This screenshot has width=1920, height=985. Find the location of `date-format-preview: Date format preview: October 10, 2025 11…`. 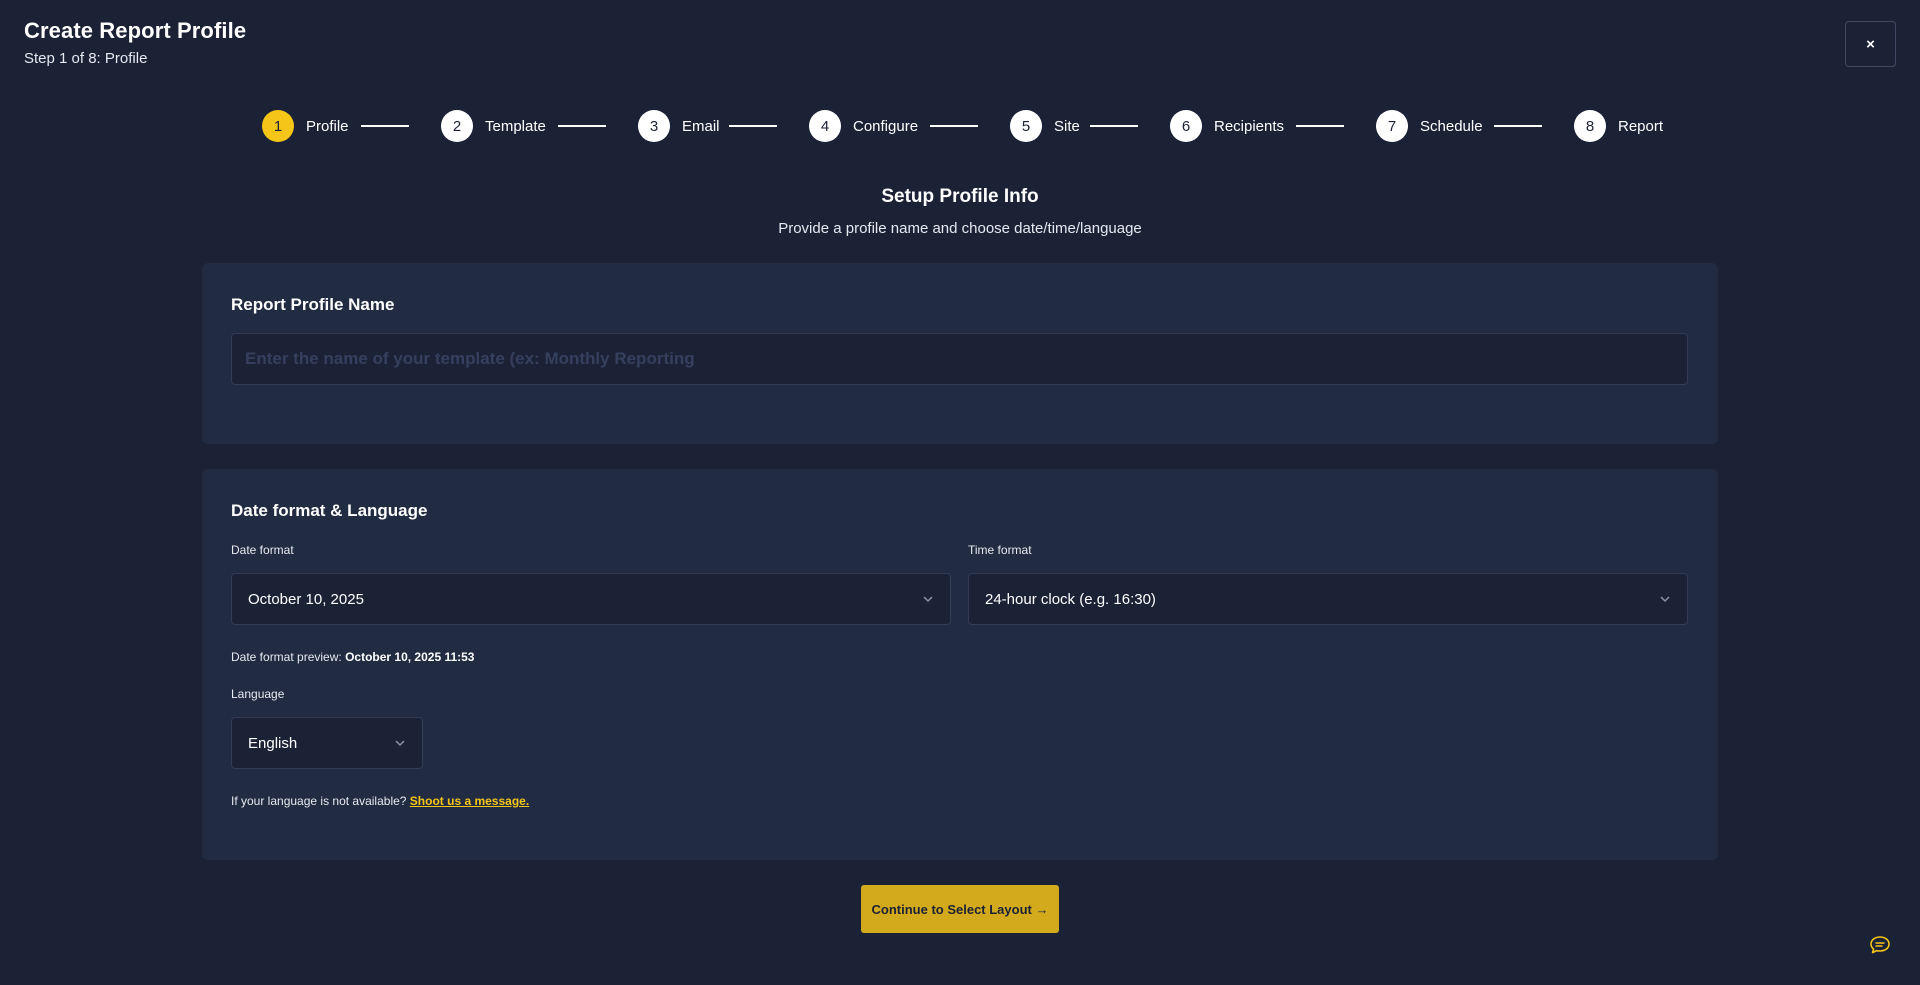

date-format-preview: Date format preview: October 10, 2025 11… is located at coordinates (352, 657).